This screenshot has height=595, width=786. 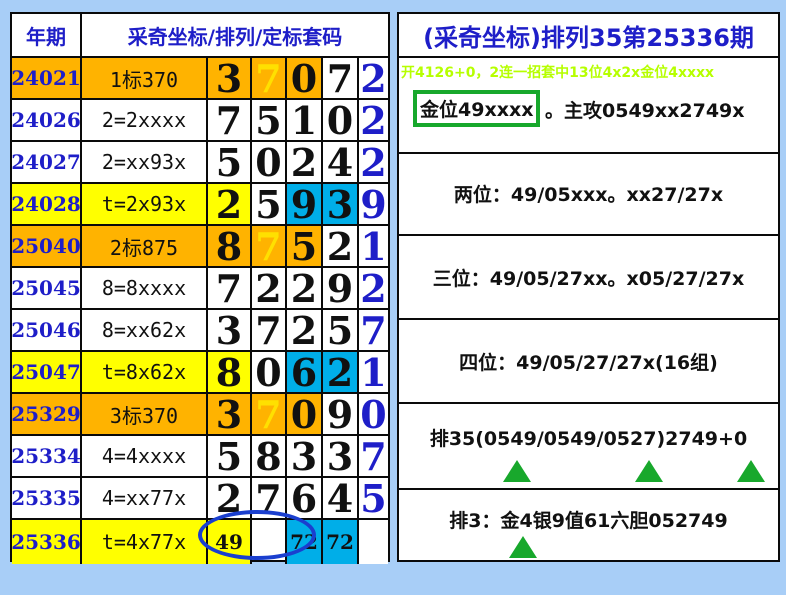 What do you see at coordinates (588, 438) in the screenshot?
I see `pai35-text: 排35(0549/0549/0527)2749+0` at bounding box center [588, 438].